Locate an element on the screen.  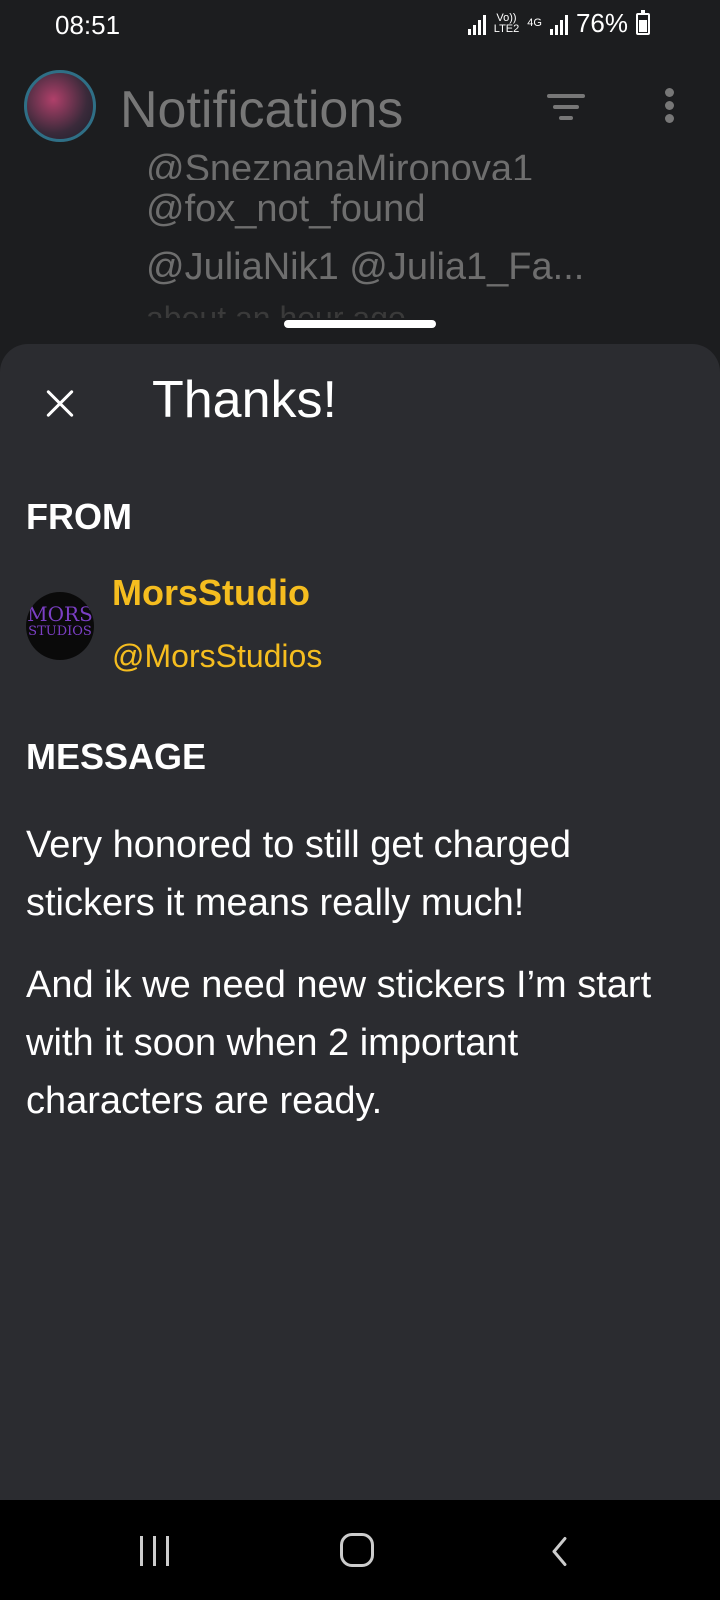
signal-icon-secondary is located at coordinates (558, 24).